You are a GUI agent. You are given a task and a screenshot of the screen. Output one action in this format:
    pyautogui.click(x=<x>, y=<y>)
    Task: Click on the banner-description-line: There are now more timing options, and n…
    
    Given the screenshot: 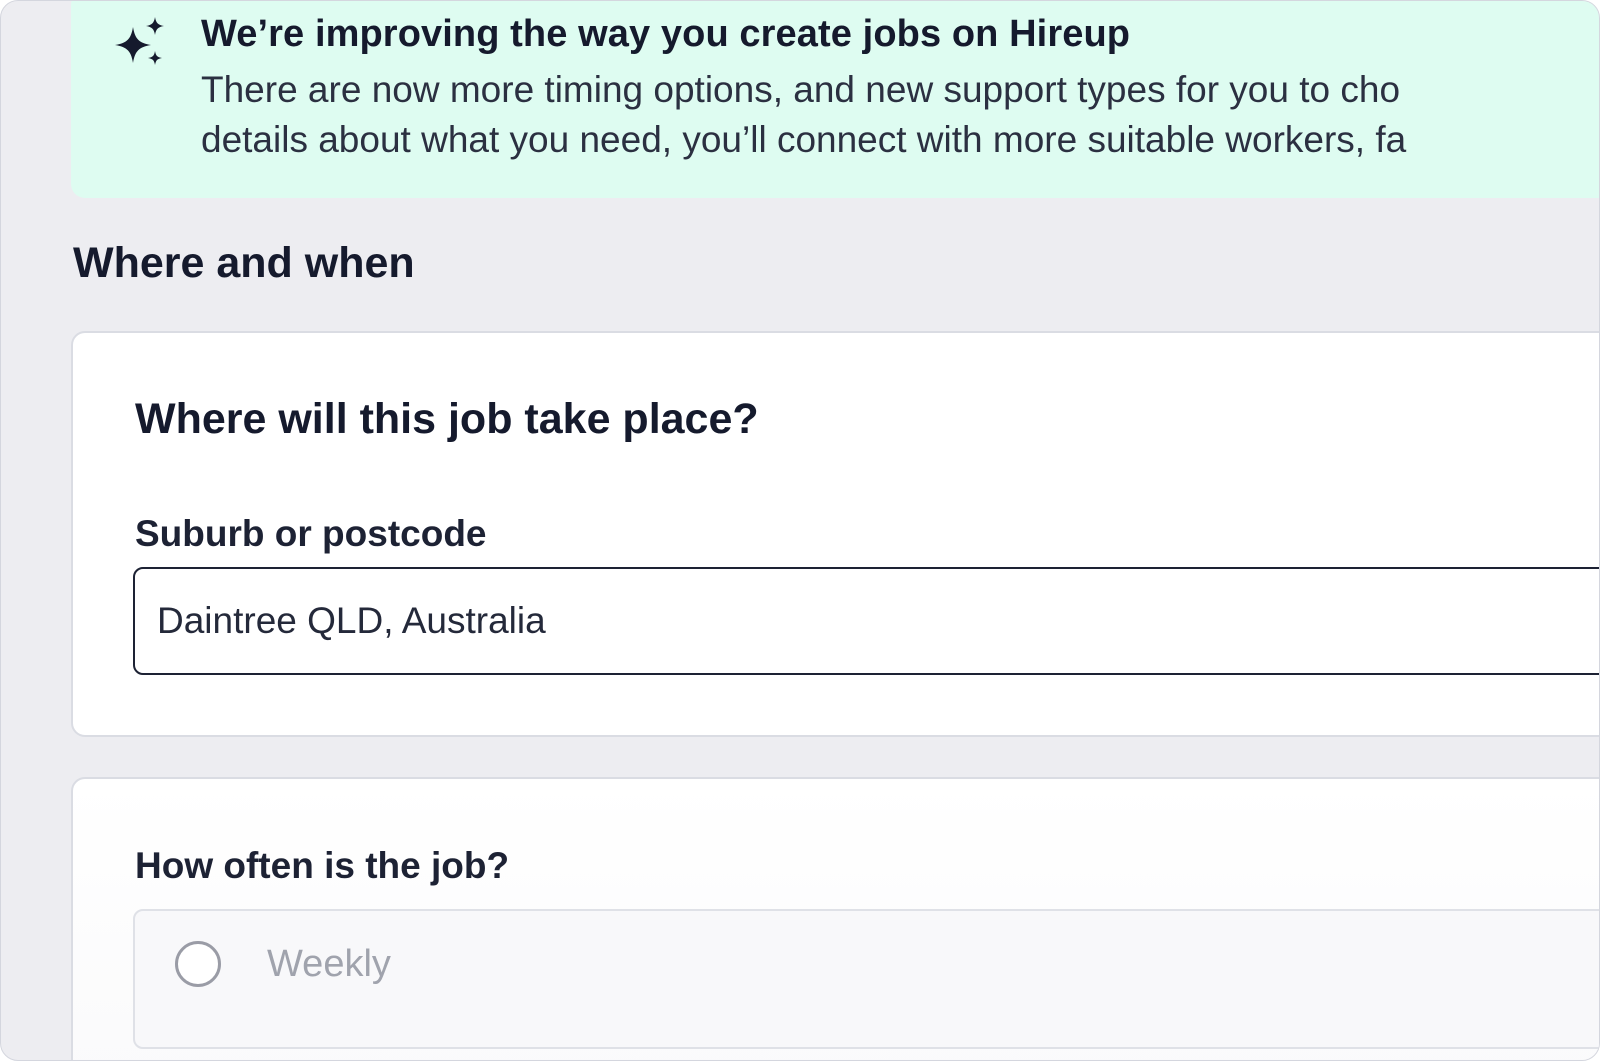 What is the action you would take?
    pyautogui.click(x=801, y=89)
    